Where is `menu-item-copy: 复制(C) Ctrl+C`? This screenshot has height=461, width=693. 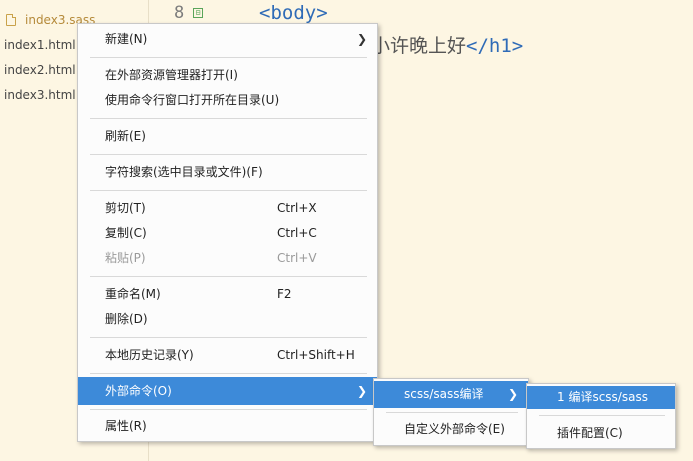 menu-item-copy: 复制(C) Ctrl+C is located at coordinates (227, 233).